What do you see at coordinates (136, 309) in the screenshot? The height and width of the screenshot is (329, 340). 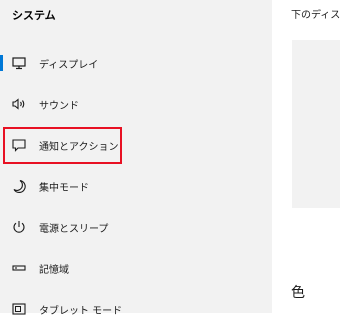 I see `sidebar-item-tablet-mode: タブレット モード` at bounding box center [136, 309].